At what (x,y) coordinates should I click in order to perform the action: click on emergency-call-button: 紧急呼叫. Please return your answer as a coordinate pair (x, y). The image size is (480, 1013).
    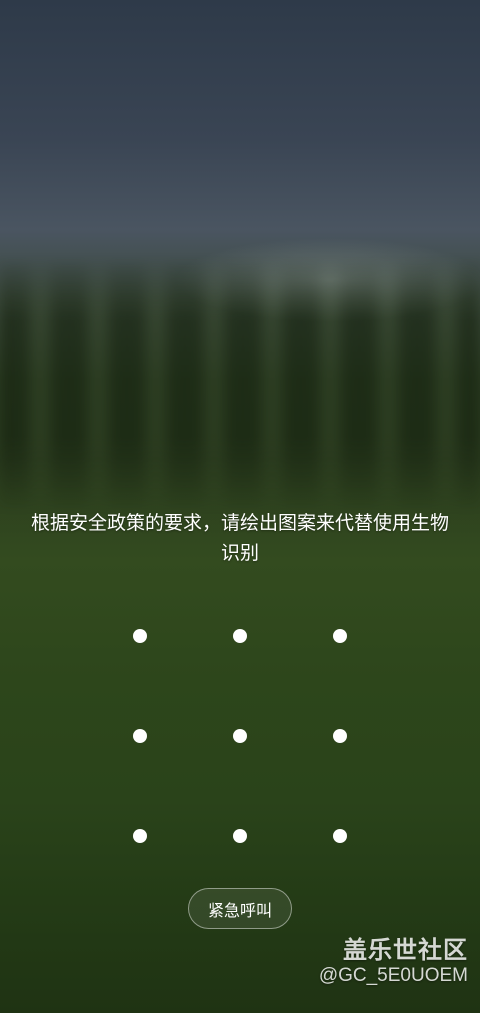
    Looking at the image, I should click on (240, 908).